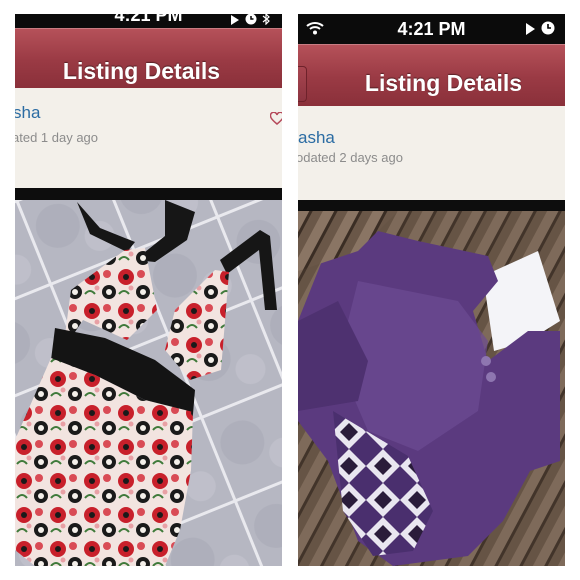 The image size is (580, 580). I want to click on seller-link: sha, so click(27, 113).